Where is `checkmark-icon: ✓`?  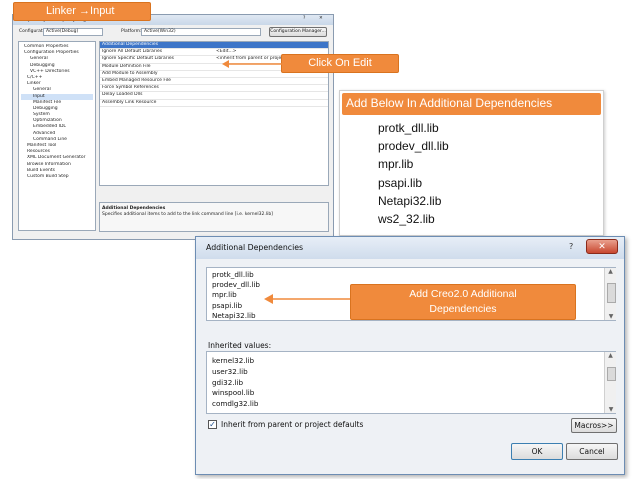
checkmark-icon: ✓ is located at coordinates (212, 424).